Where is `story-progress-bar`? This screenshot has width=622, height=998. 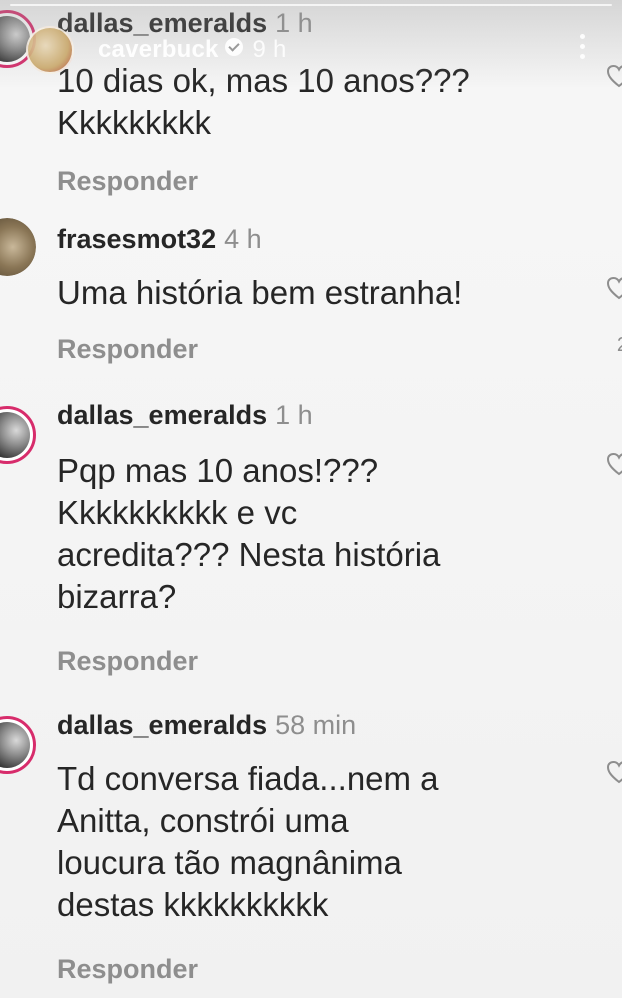 story-progress-bar is located at coordinates (311, 5).